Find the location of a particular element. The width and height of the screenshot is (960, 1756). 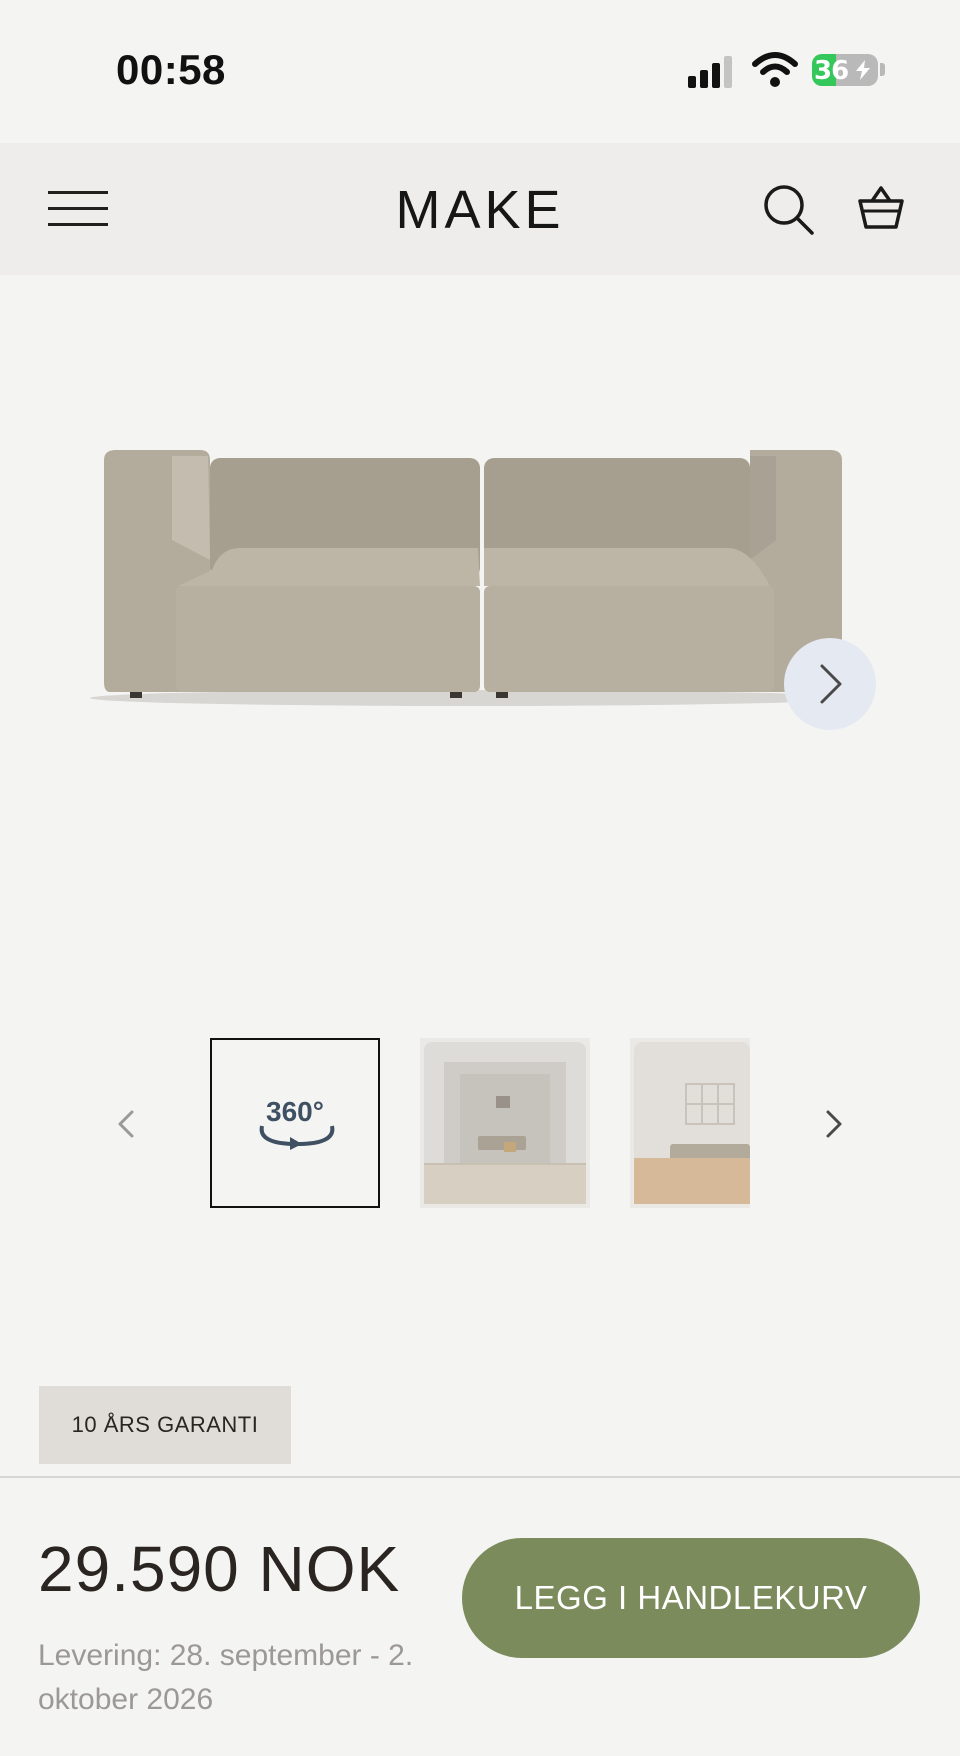

search-icon is located at coordinates (789, 210).